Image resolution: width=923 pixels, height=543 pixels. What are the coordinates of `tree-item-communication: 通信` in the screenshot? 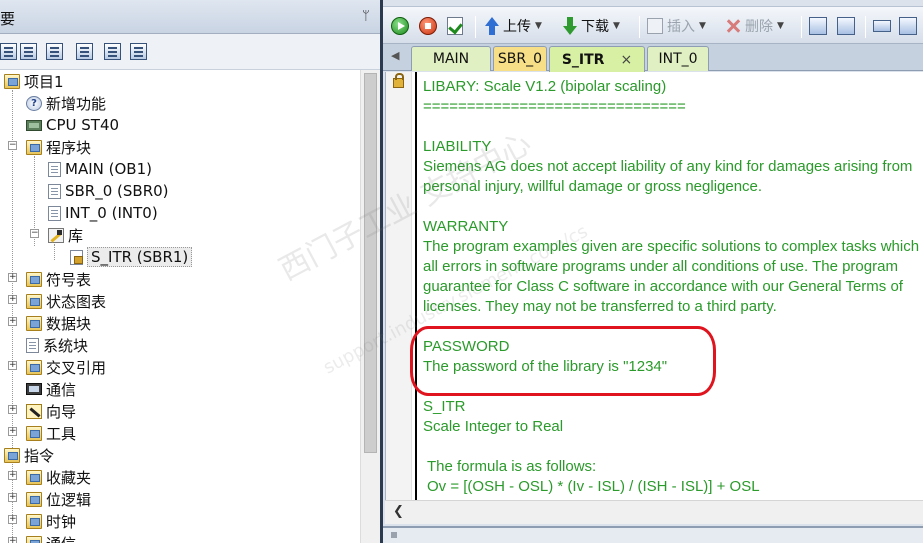 It's located at (51, 389).